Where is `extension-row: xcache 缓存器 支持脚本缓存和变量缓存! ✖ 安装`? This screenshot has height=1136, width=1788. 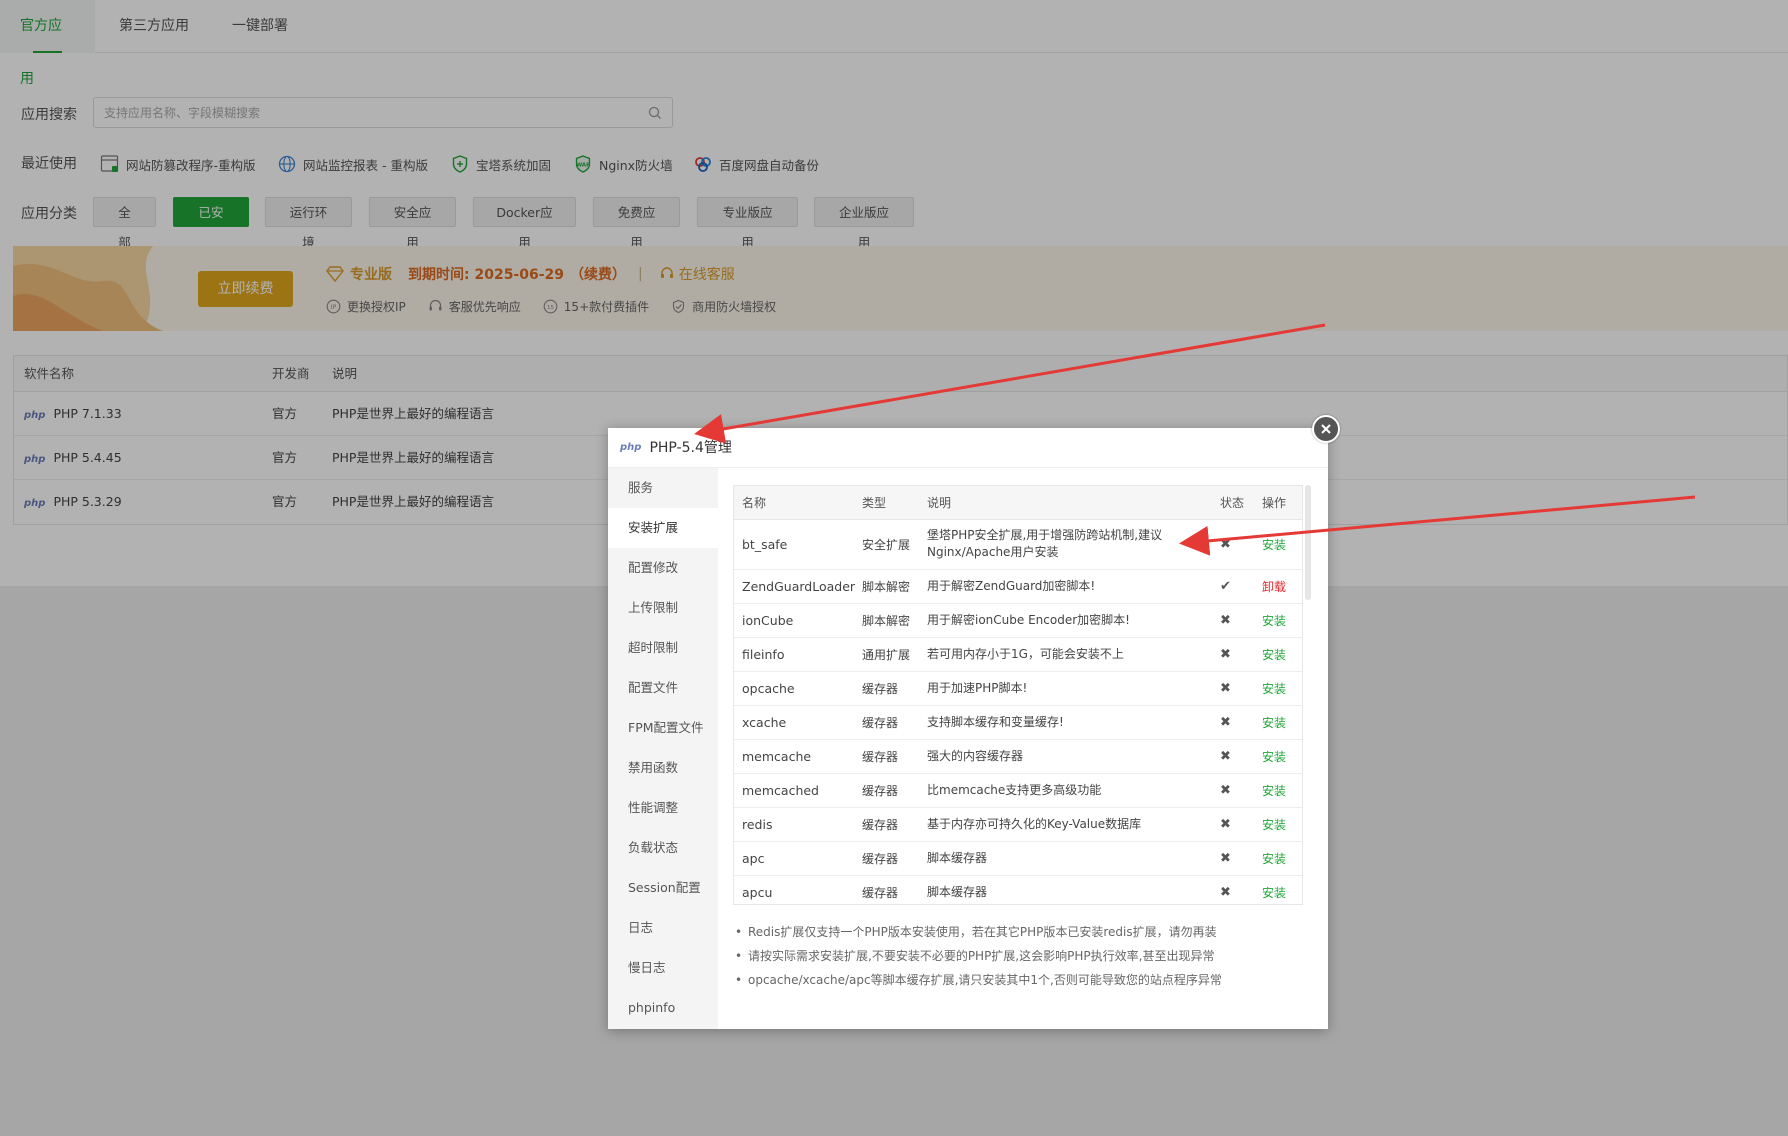
extension-row: xcache 缓存器 支持脚本缓存和变量缓存! ✖ 安装 is located at coordinates (1018, 723).